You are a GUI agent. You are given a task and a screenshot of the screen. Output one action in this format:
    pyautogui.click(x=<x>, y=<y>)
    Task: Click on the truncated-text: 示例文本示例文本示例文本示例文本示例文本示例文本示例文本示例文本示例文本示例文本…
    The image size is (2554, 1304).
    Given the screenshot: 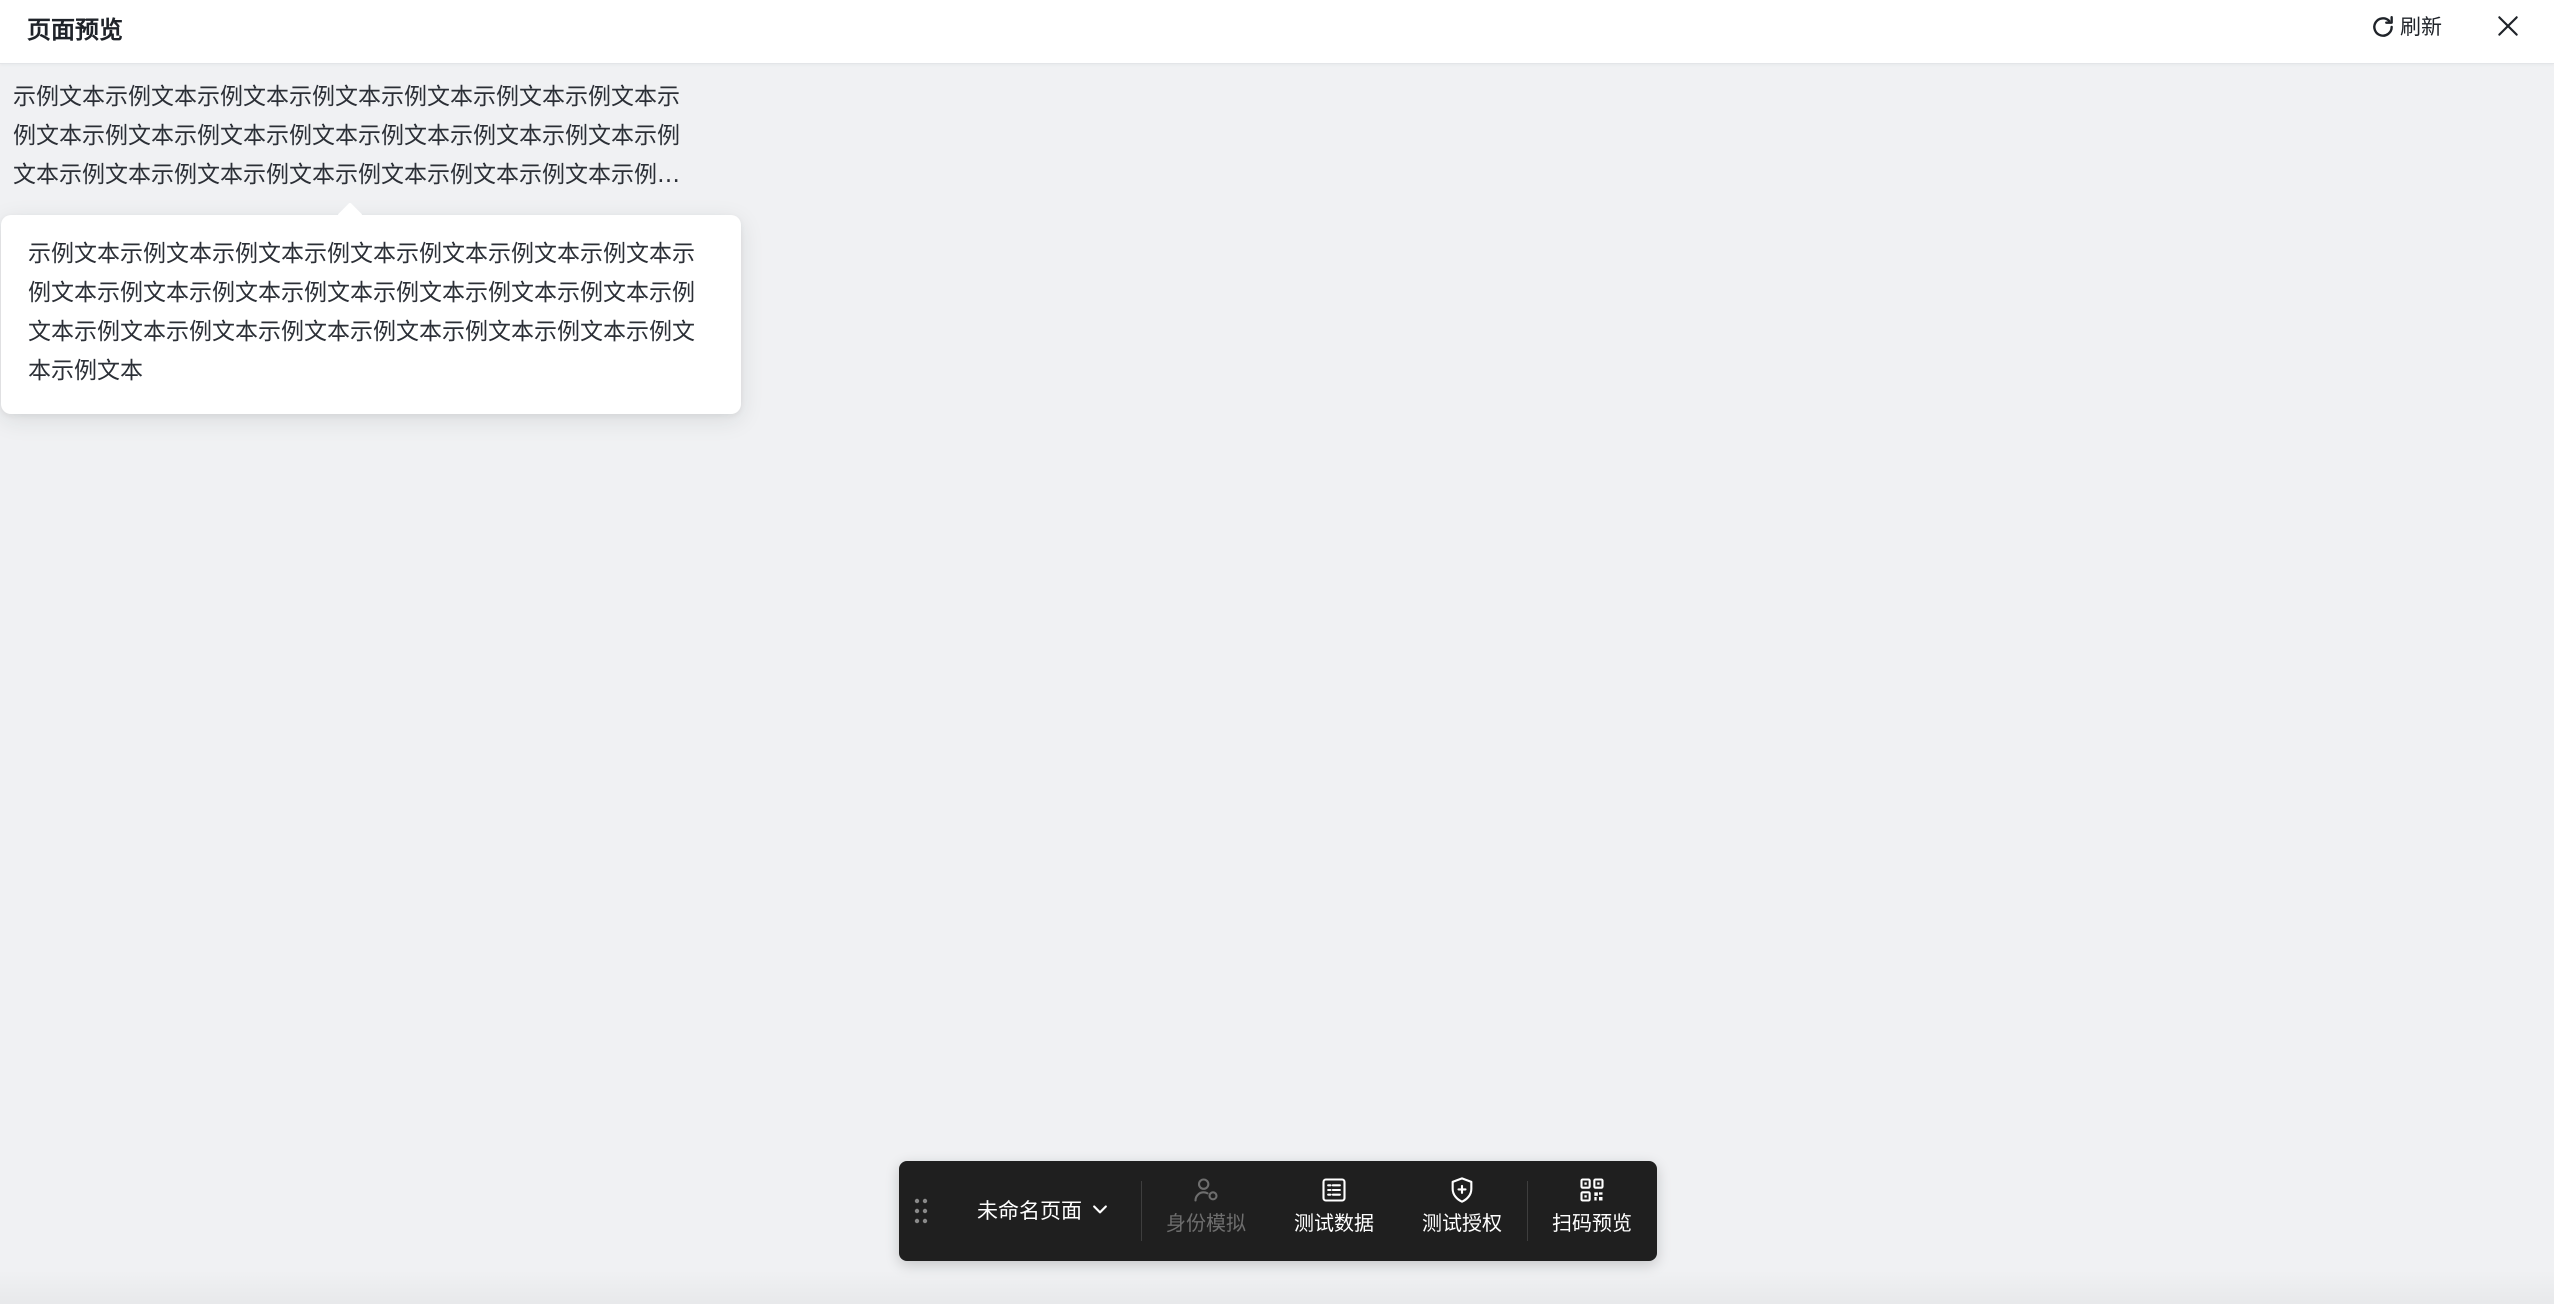 What is the action you would take?
    pyautogui.click(x=353, y=136)
    